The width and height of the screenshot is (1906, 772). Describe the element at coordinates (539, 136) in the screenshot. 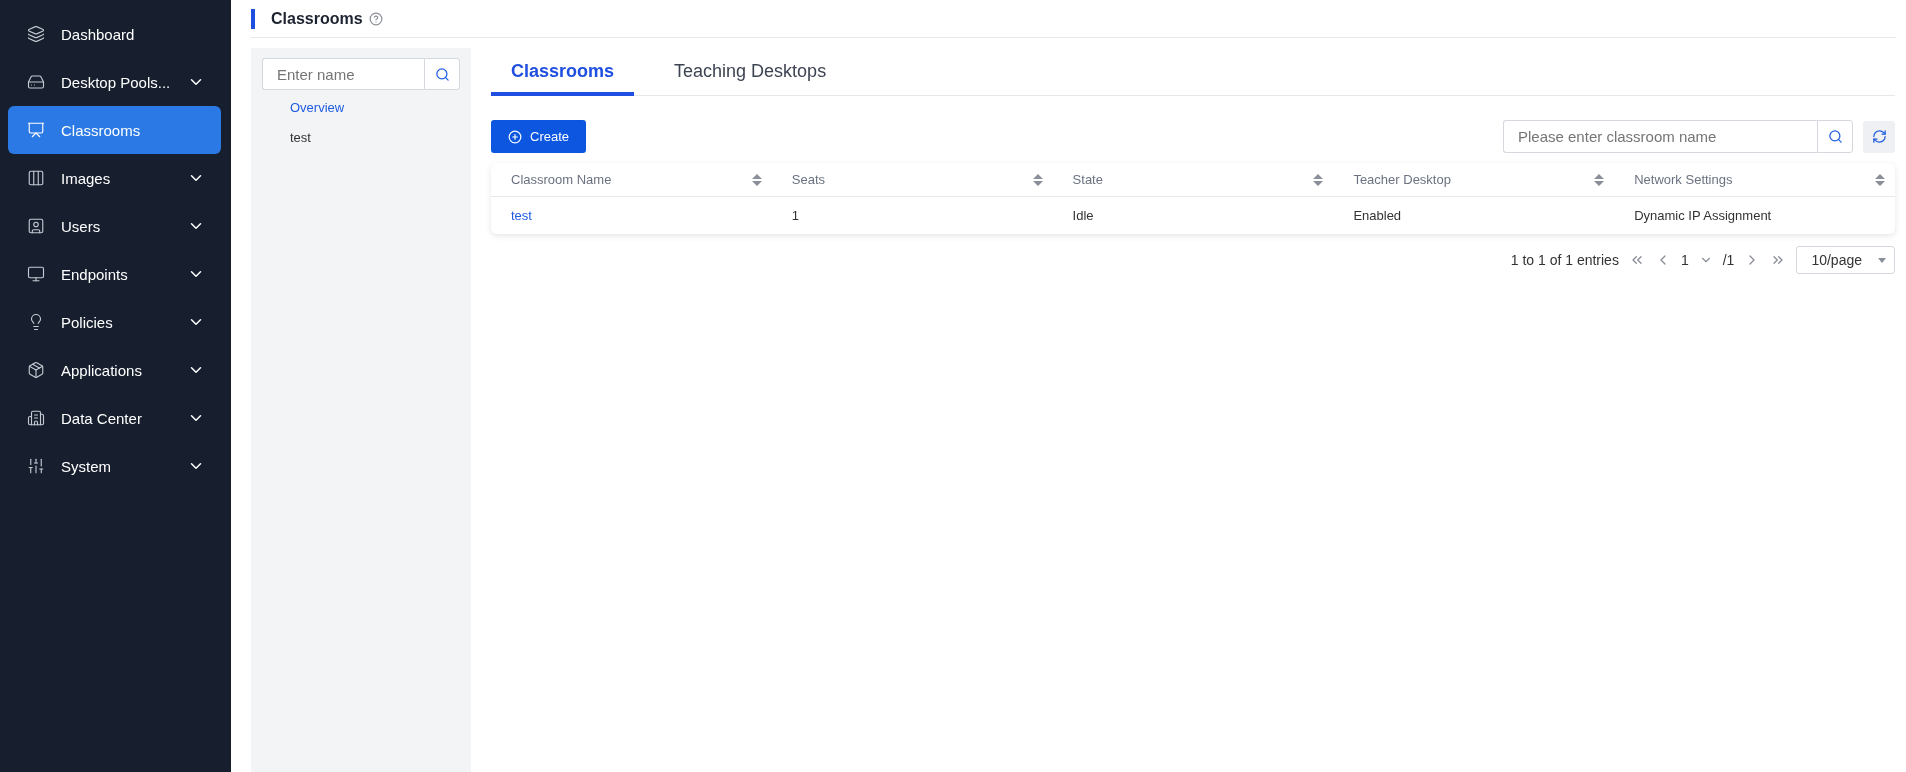

I see `create-button: Create` at that location.